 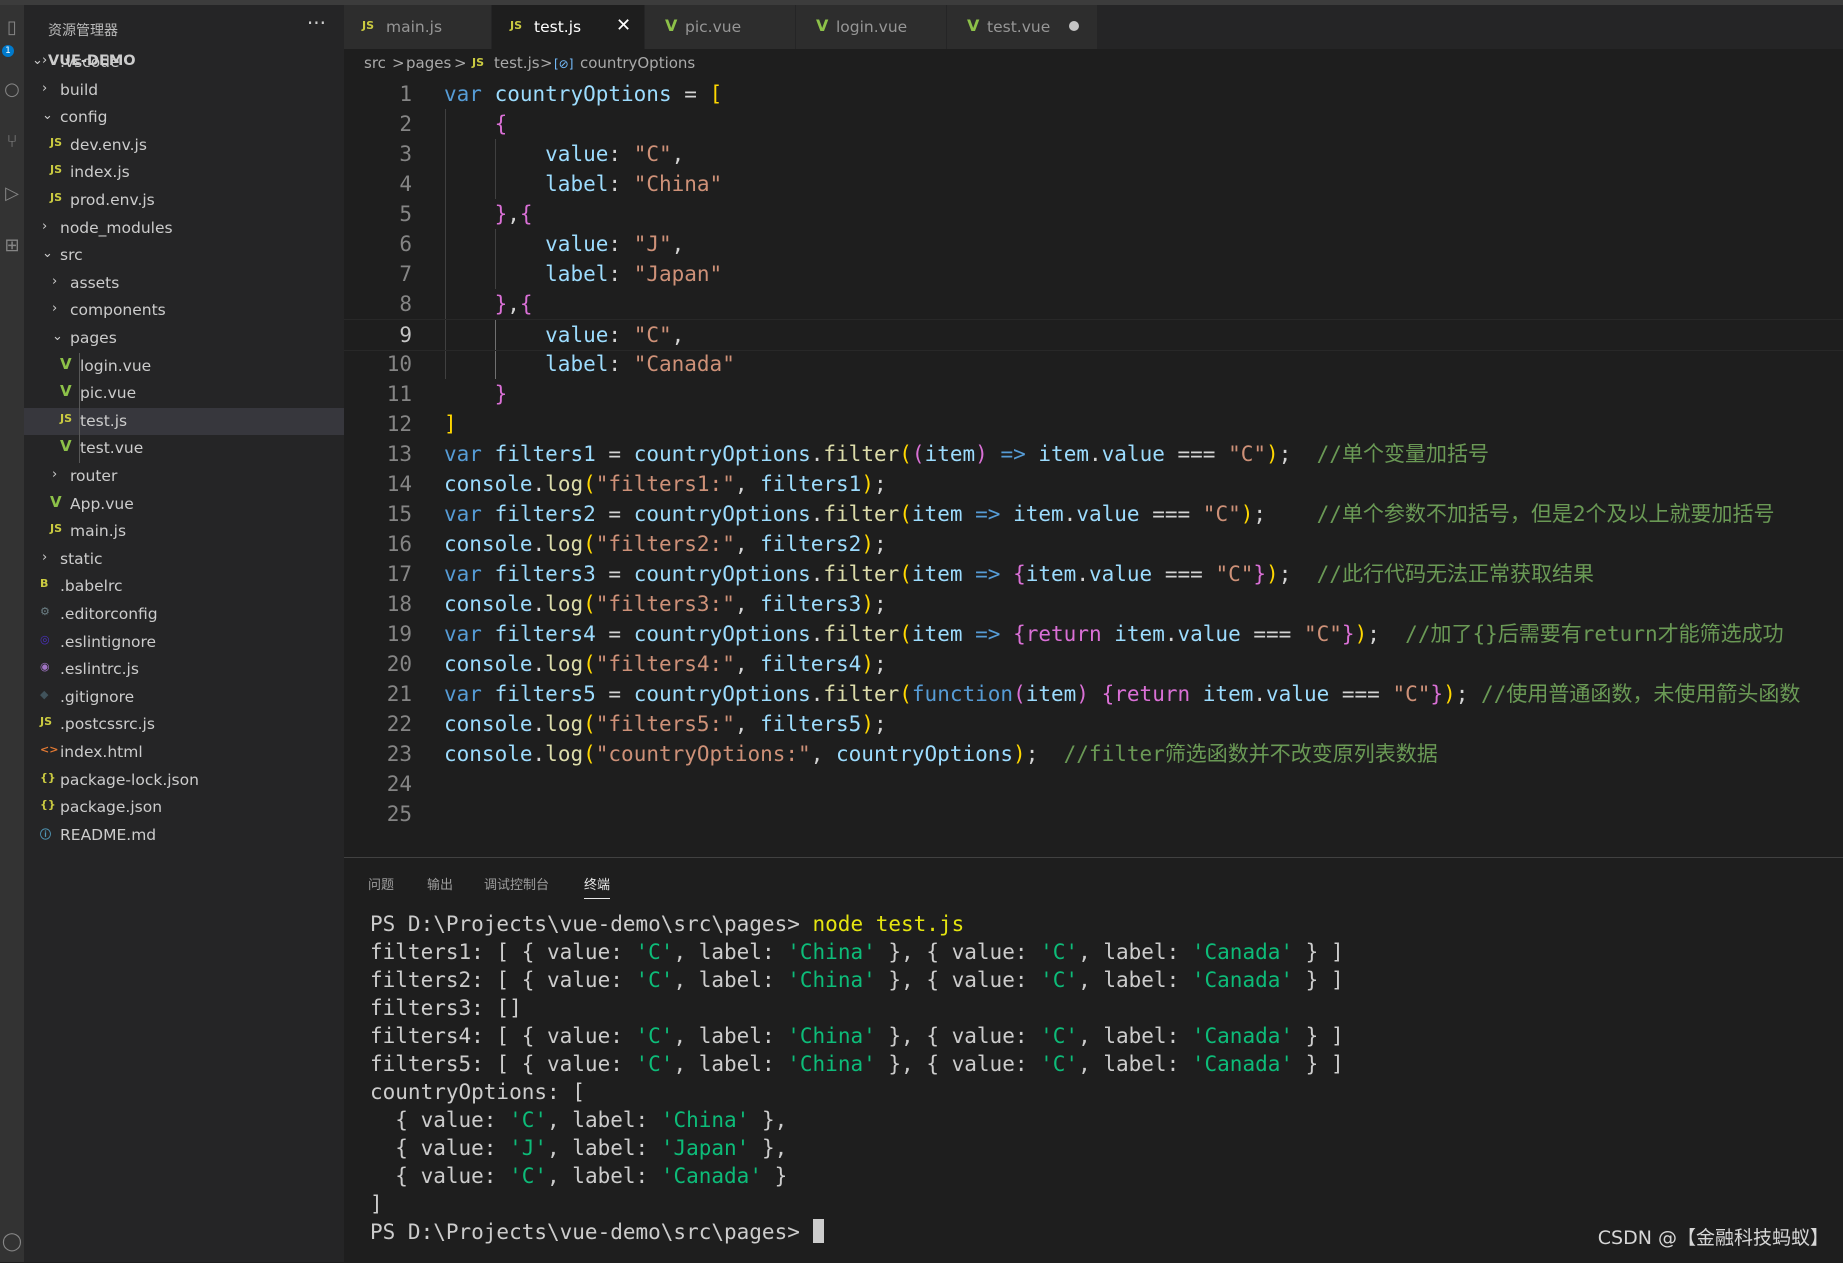 What do you see at coordinates (184, 807) in the screenshot?
I see `tree-item-package-json: {} package.json` at bounding box center [184, 807].